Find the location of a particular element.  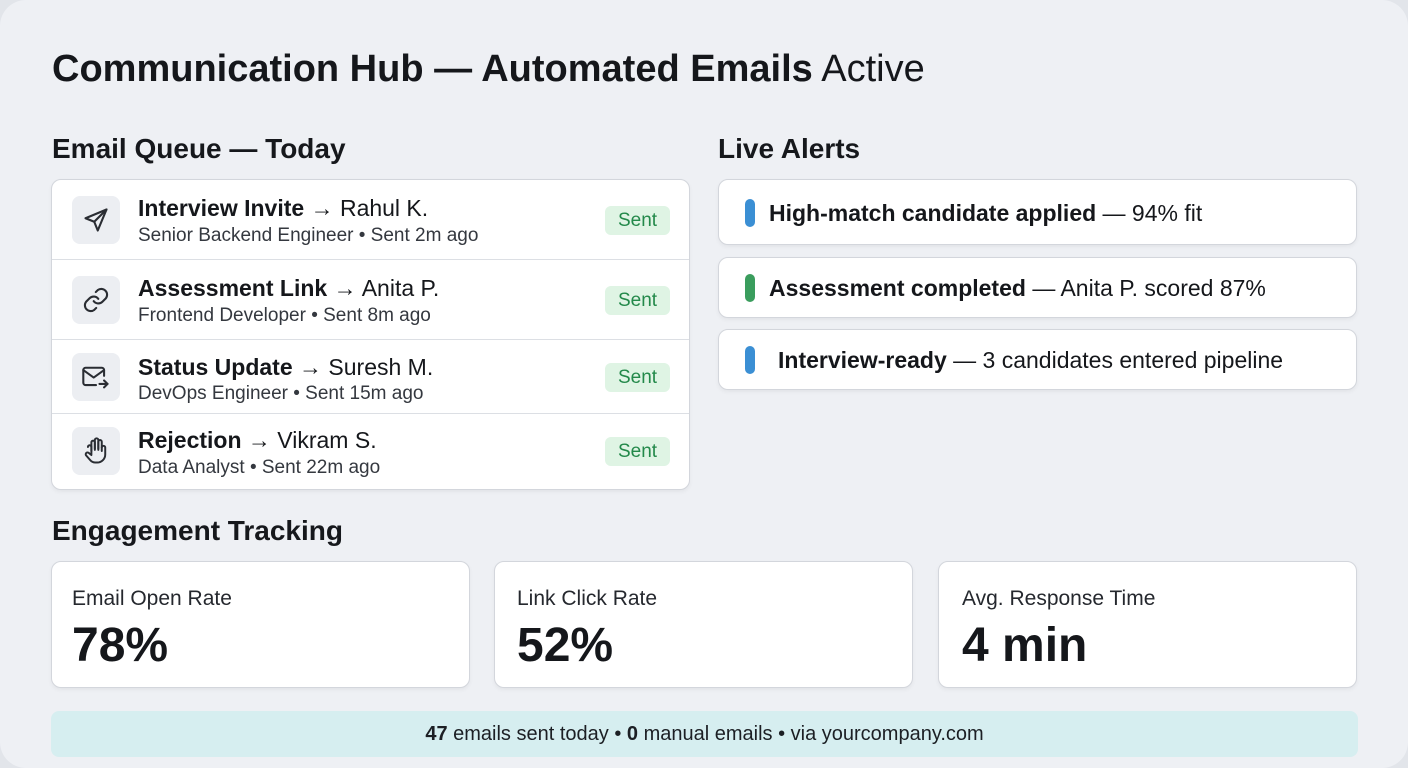

email-queue-heading: Email Queue — Today is located at coordinates (199, 148).